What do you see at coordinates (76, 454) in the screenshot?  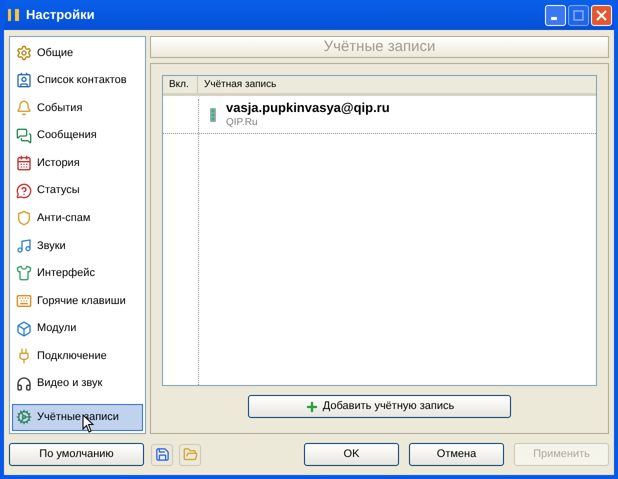 I see `defaults-button: По умолчанию` at bounding box center [76, 454].